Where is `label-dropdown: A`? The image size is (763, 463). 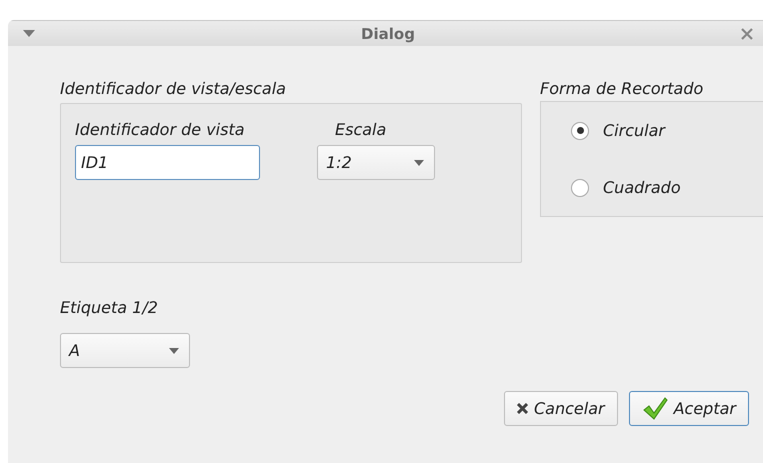
label-dropdown: A is located at coordinates (125, 350).